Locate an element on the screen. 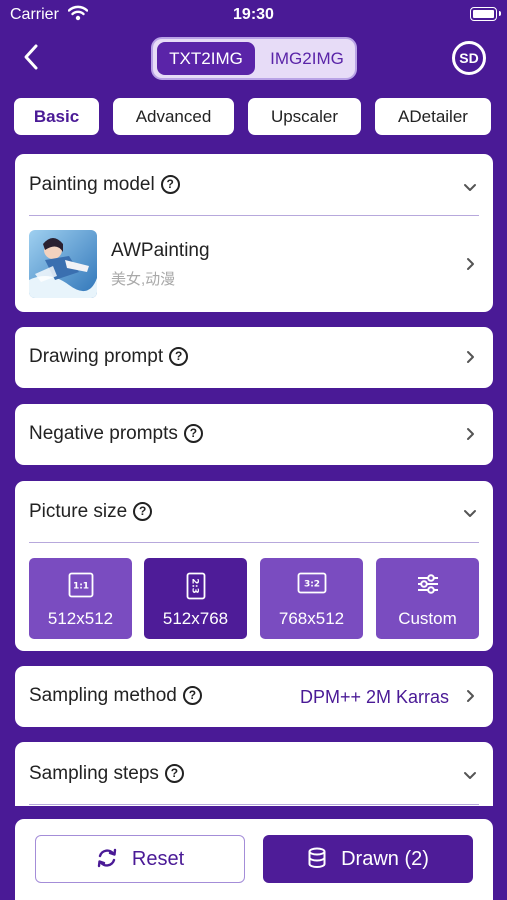 The width and height of the screenshot is (507, 900). drawing-prompt-header: Drawing prompt? is located at coordinates (109, 357).